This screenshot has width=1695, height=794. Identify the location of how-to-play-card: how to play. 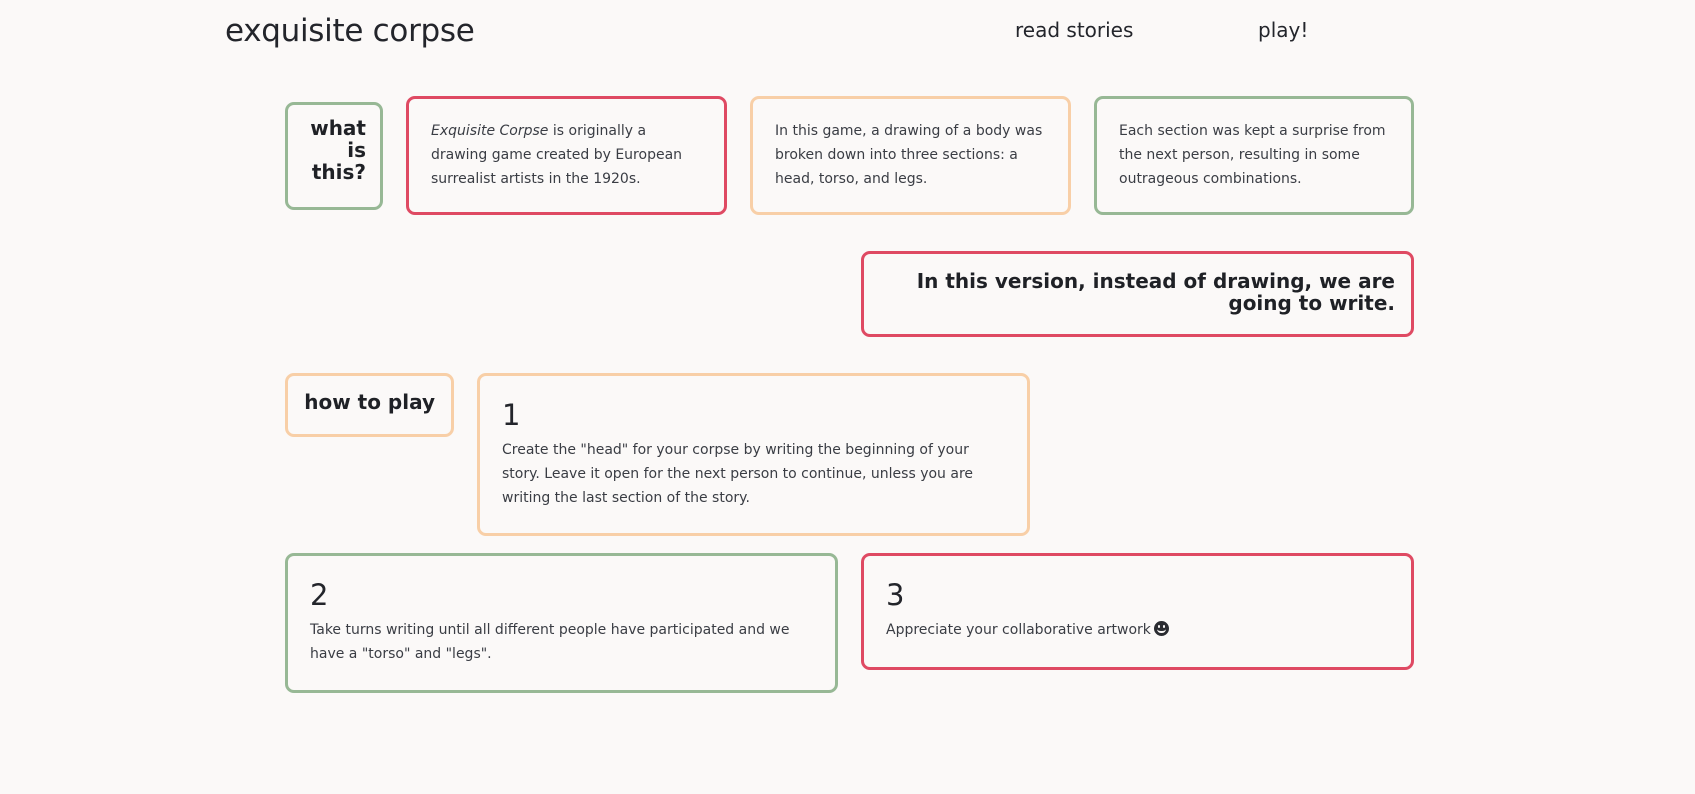
(369, 405).